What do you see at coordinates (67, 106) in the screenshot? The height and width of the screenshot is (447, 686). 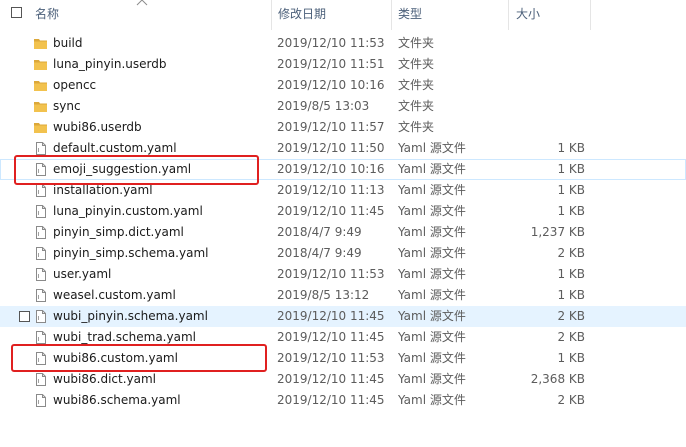 I see `file-name: sync` at bounding box center [67, 106].